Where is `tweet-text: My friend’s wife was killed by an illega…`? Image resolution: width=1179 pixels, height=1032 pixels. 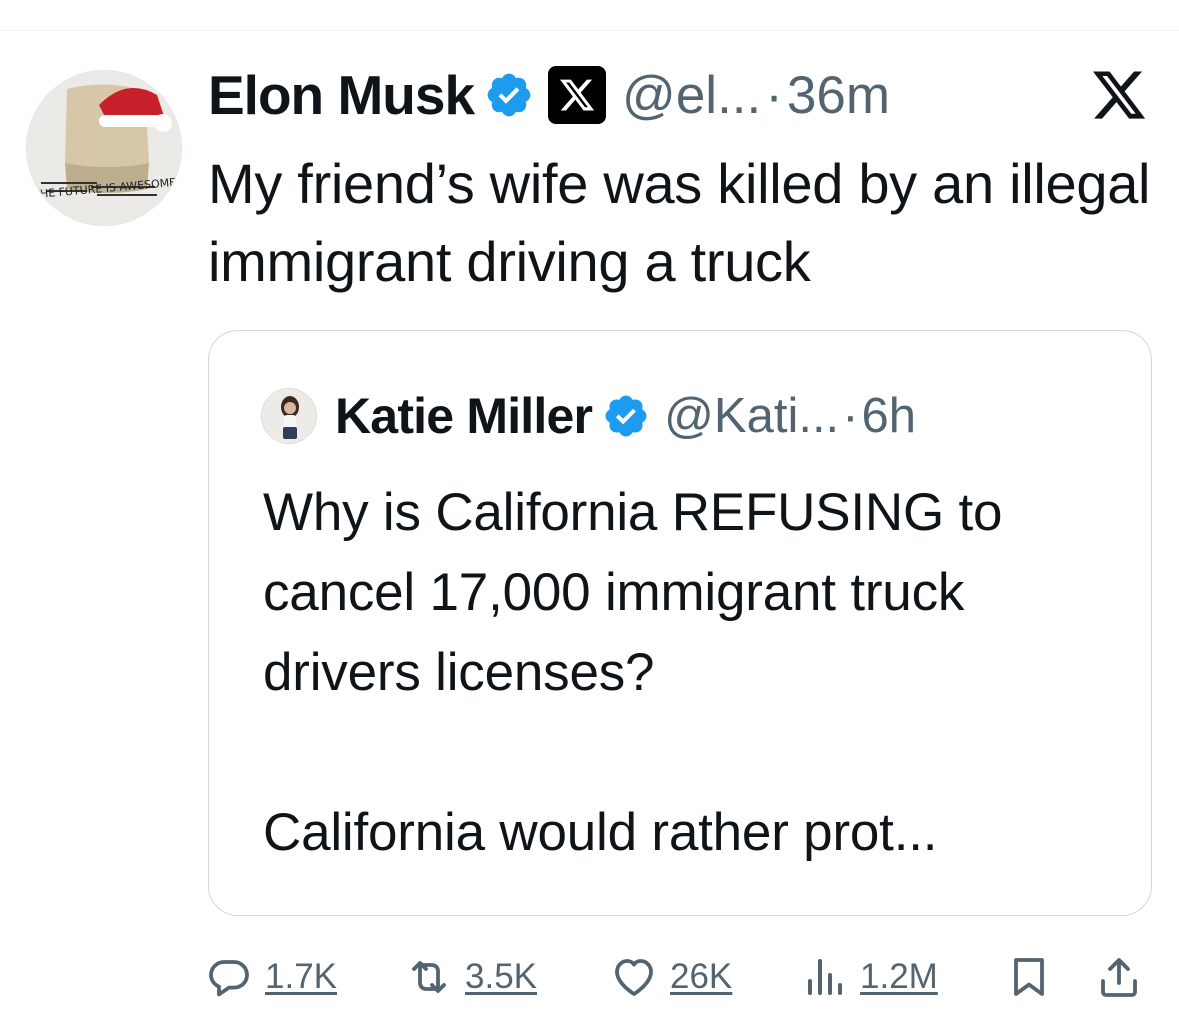 tweet-text: My friend’s wife was killed by an illega… is located at coordinates (679, 222).